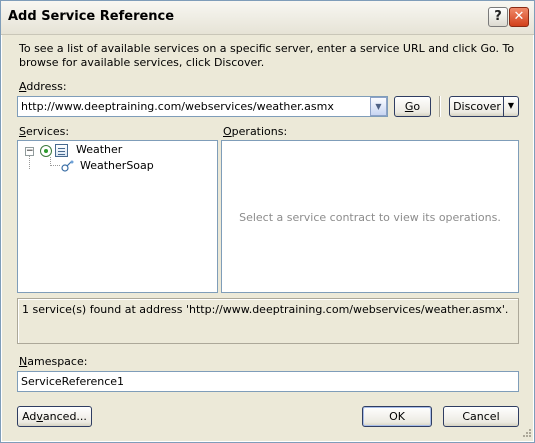  I want to click on operations-label-mnemonic: O, so click(227, 131).